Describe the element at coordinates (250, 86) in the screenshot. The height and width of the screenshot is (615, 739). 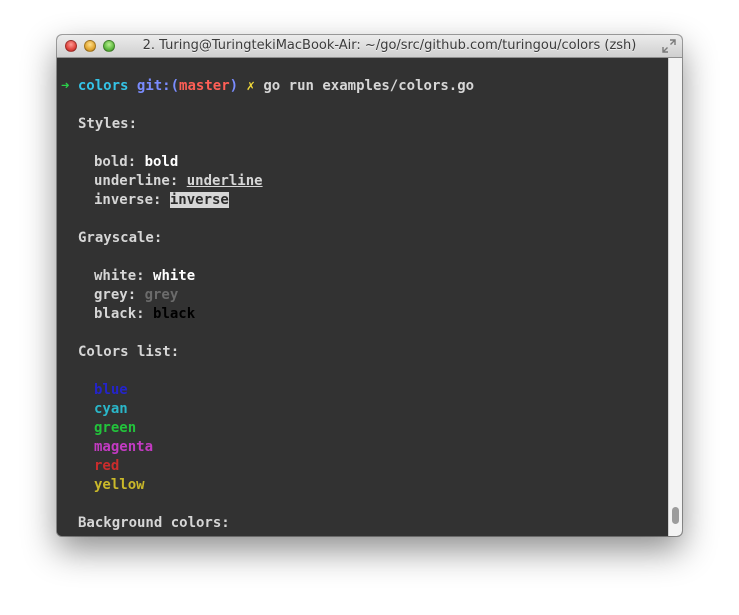
I see `dirty-indicator-icon: ✗` at that location.